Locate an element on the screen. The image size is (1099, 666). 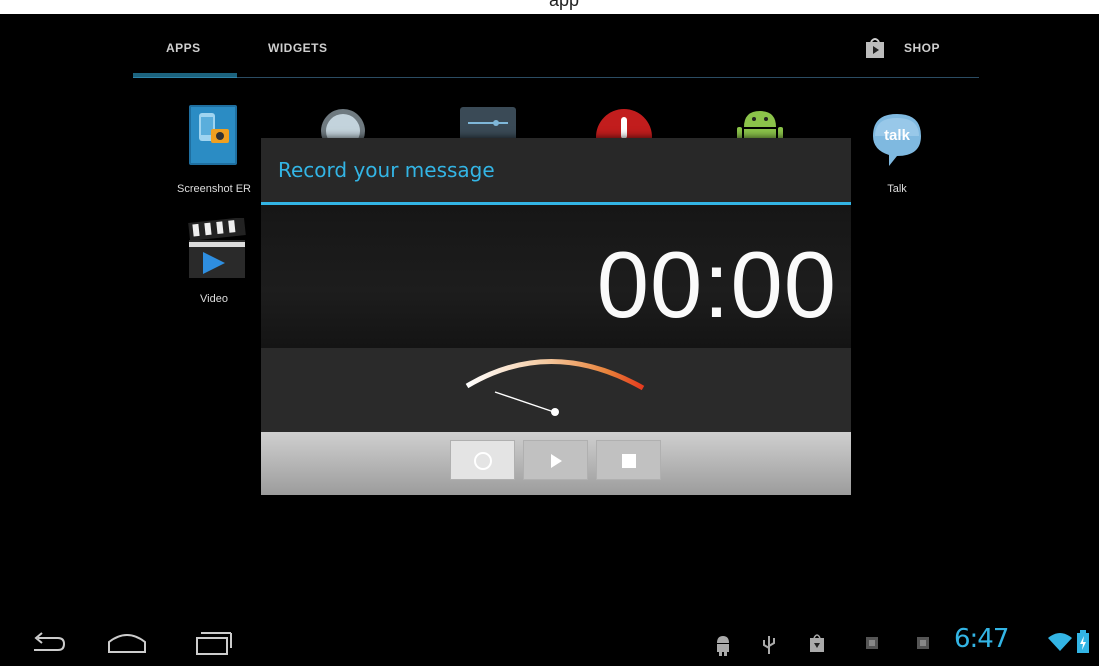
app-settings is located at coordinates (488, 123).